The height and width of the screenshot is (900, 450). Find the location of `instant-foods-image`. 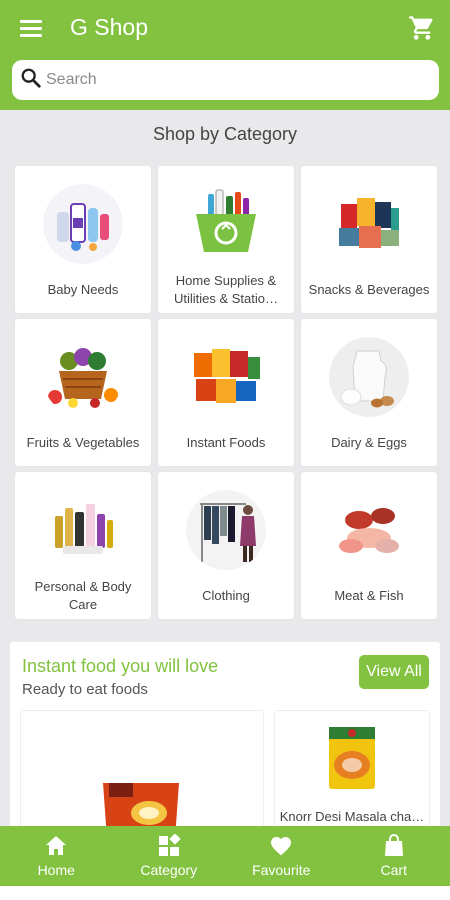

instant-foods-image is located at coordinates (226, 377).